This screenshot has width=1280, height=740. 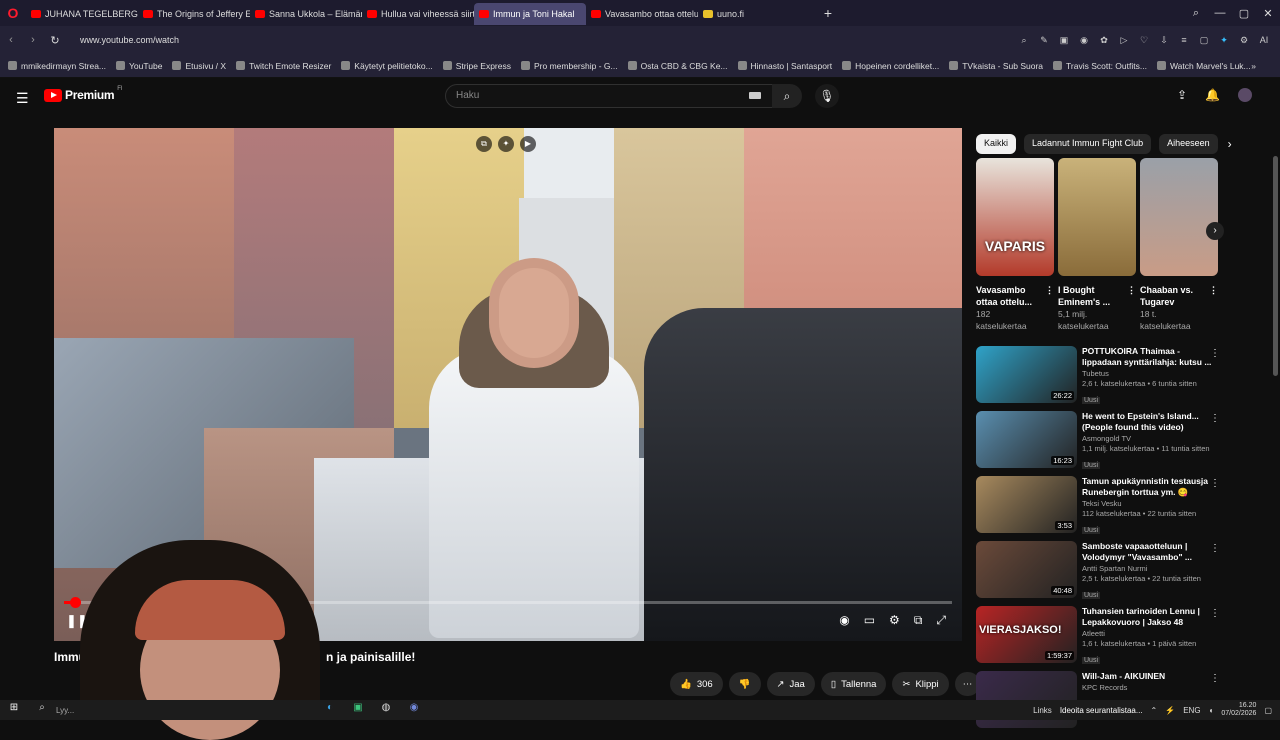 I want to click on video-thumbnail: 1:59:37 VIERASJAKSO!, so click(x=1026, y=634).